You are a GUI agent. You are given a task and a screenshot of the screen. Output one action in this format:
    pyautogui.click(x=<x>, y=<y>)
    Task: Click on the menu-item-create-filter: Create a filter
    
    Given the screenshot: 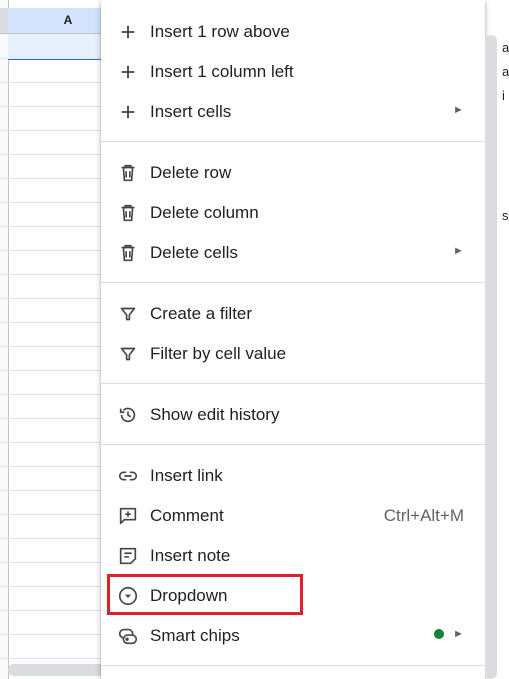 What is the action you would take?
    pyautogui.click(x=293, y=313)
    